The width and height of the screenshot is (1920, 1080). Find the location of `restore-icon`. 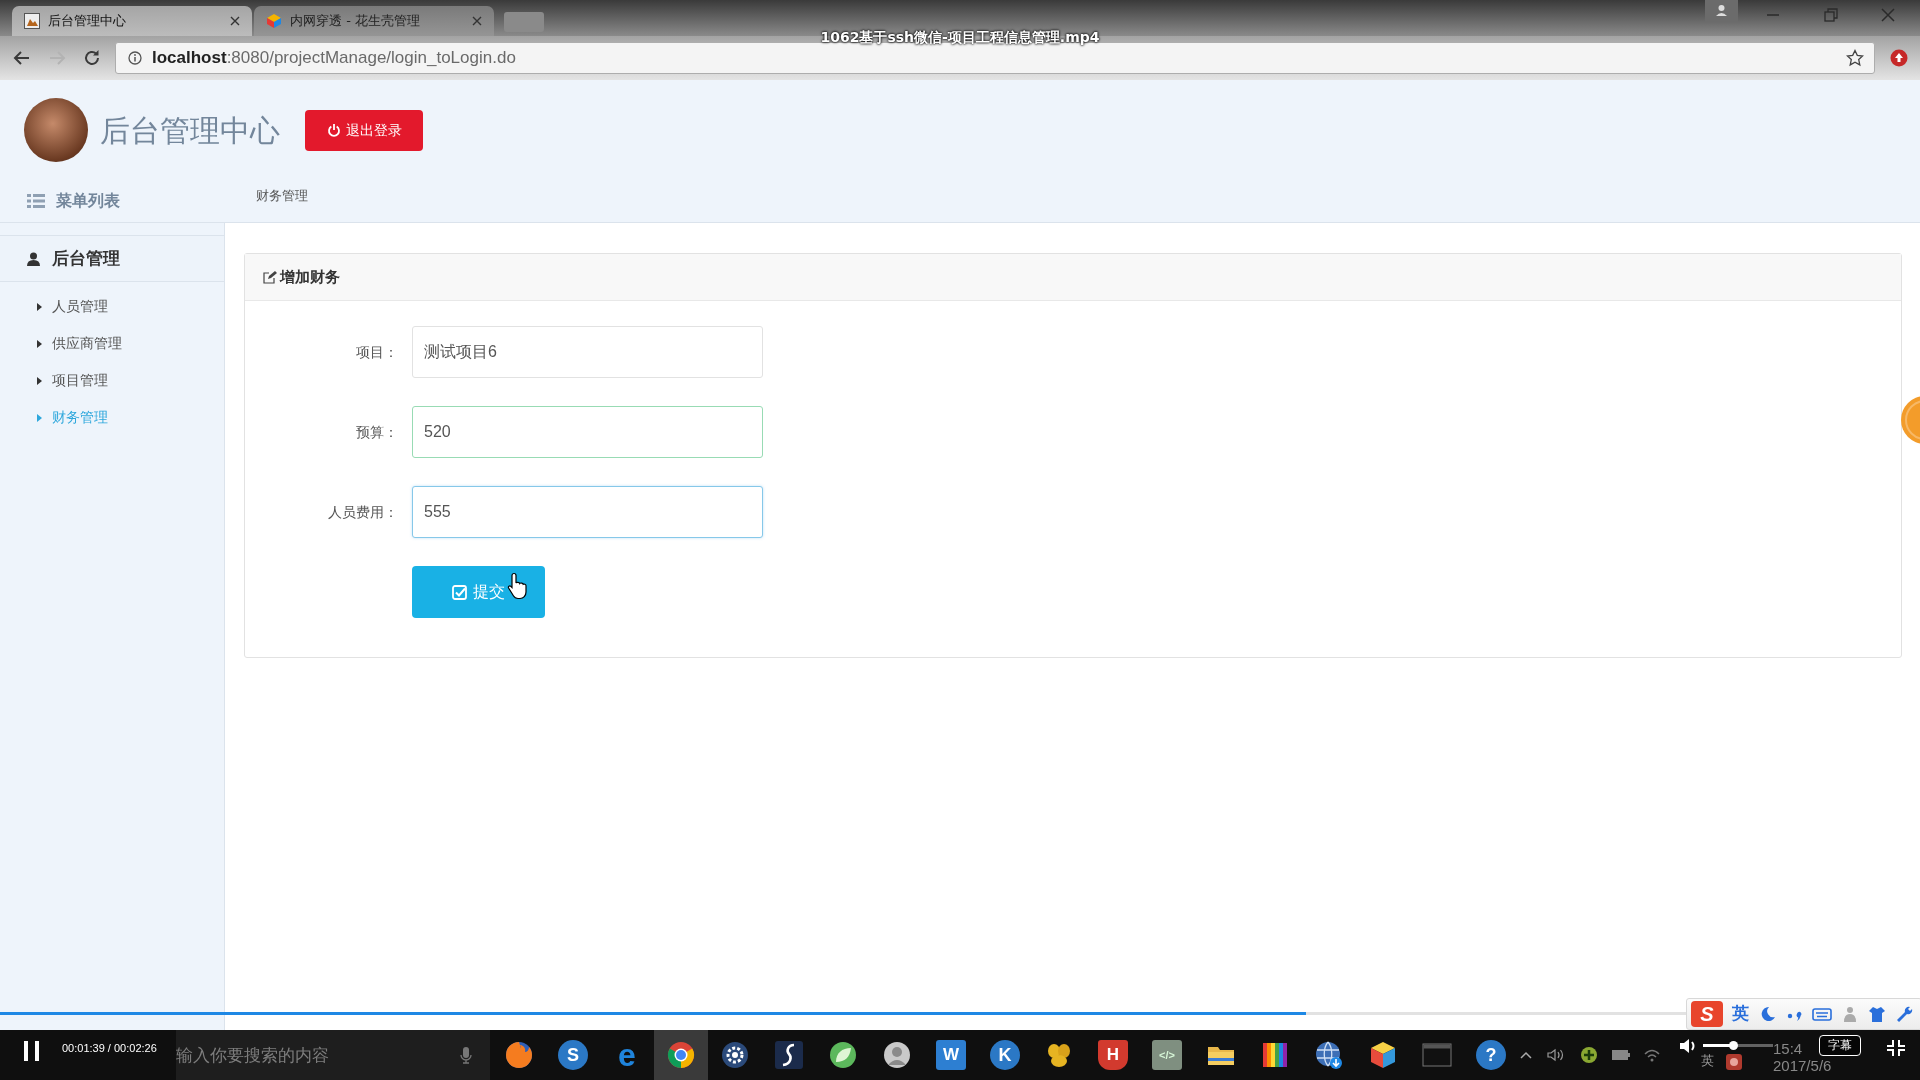

restore-icon is located at coordinates (1831, 15).